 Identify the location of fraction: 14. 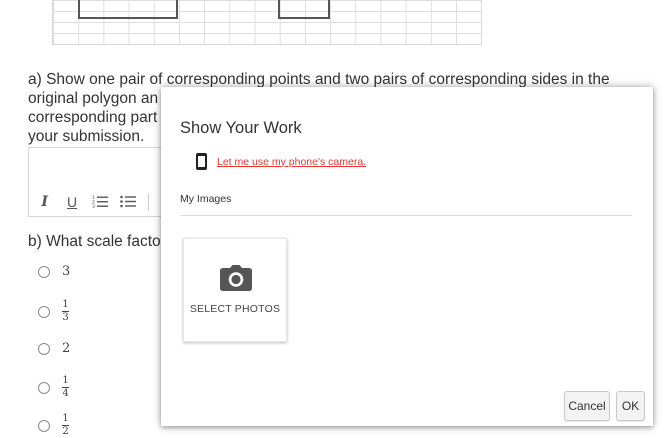
(65, 387).